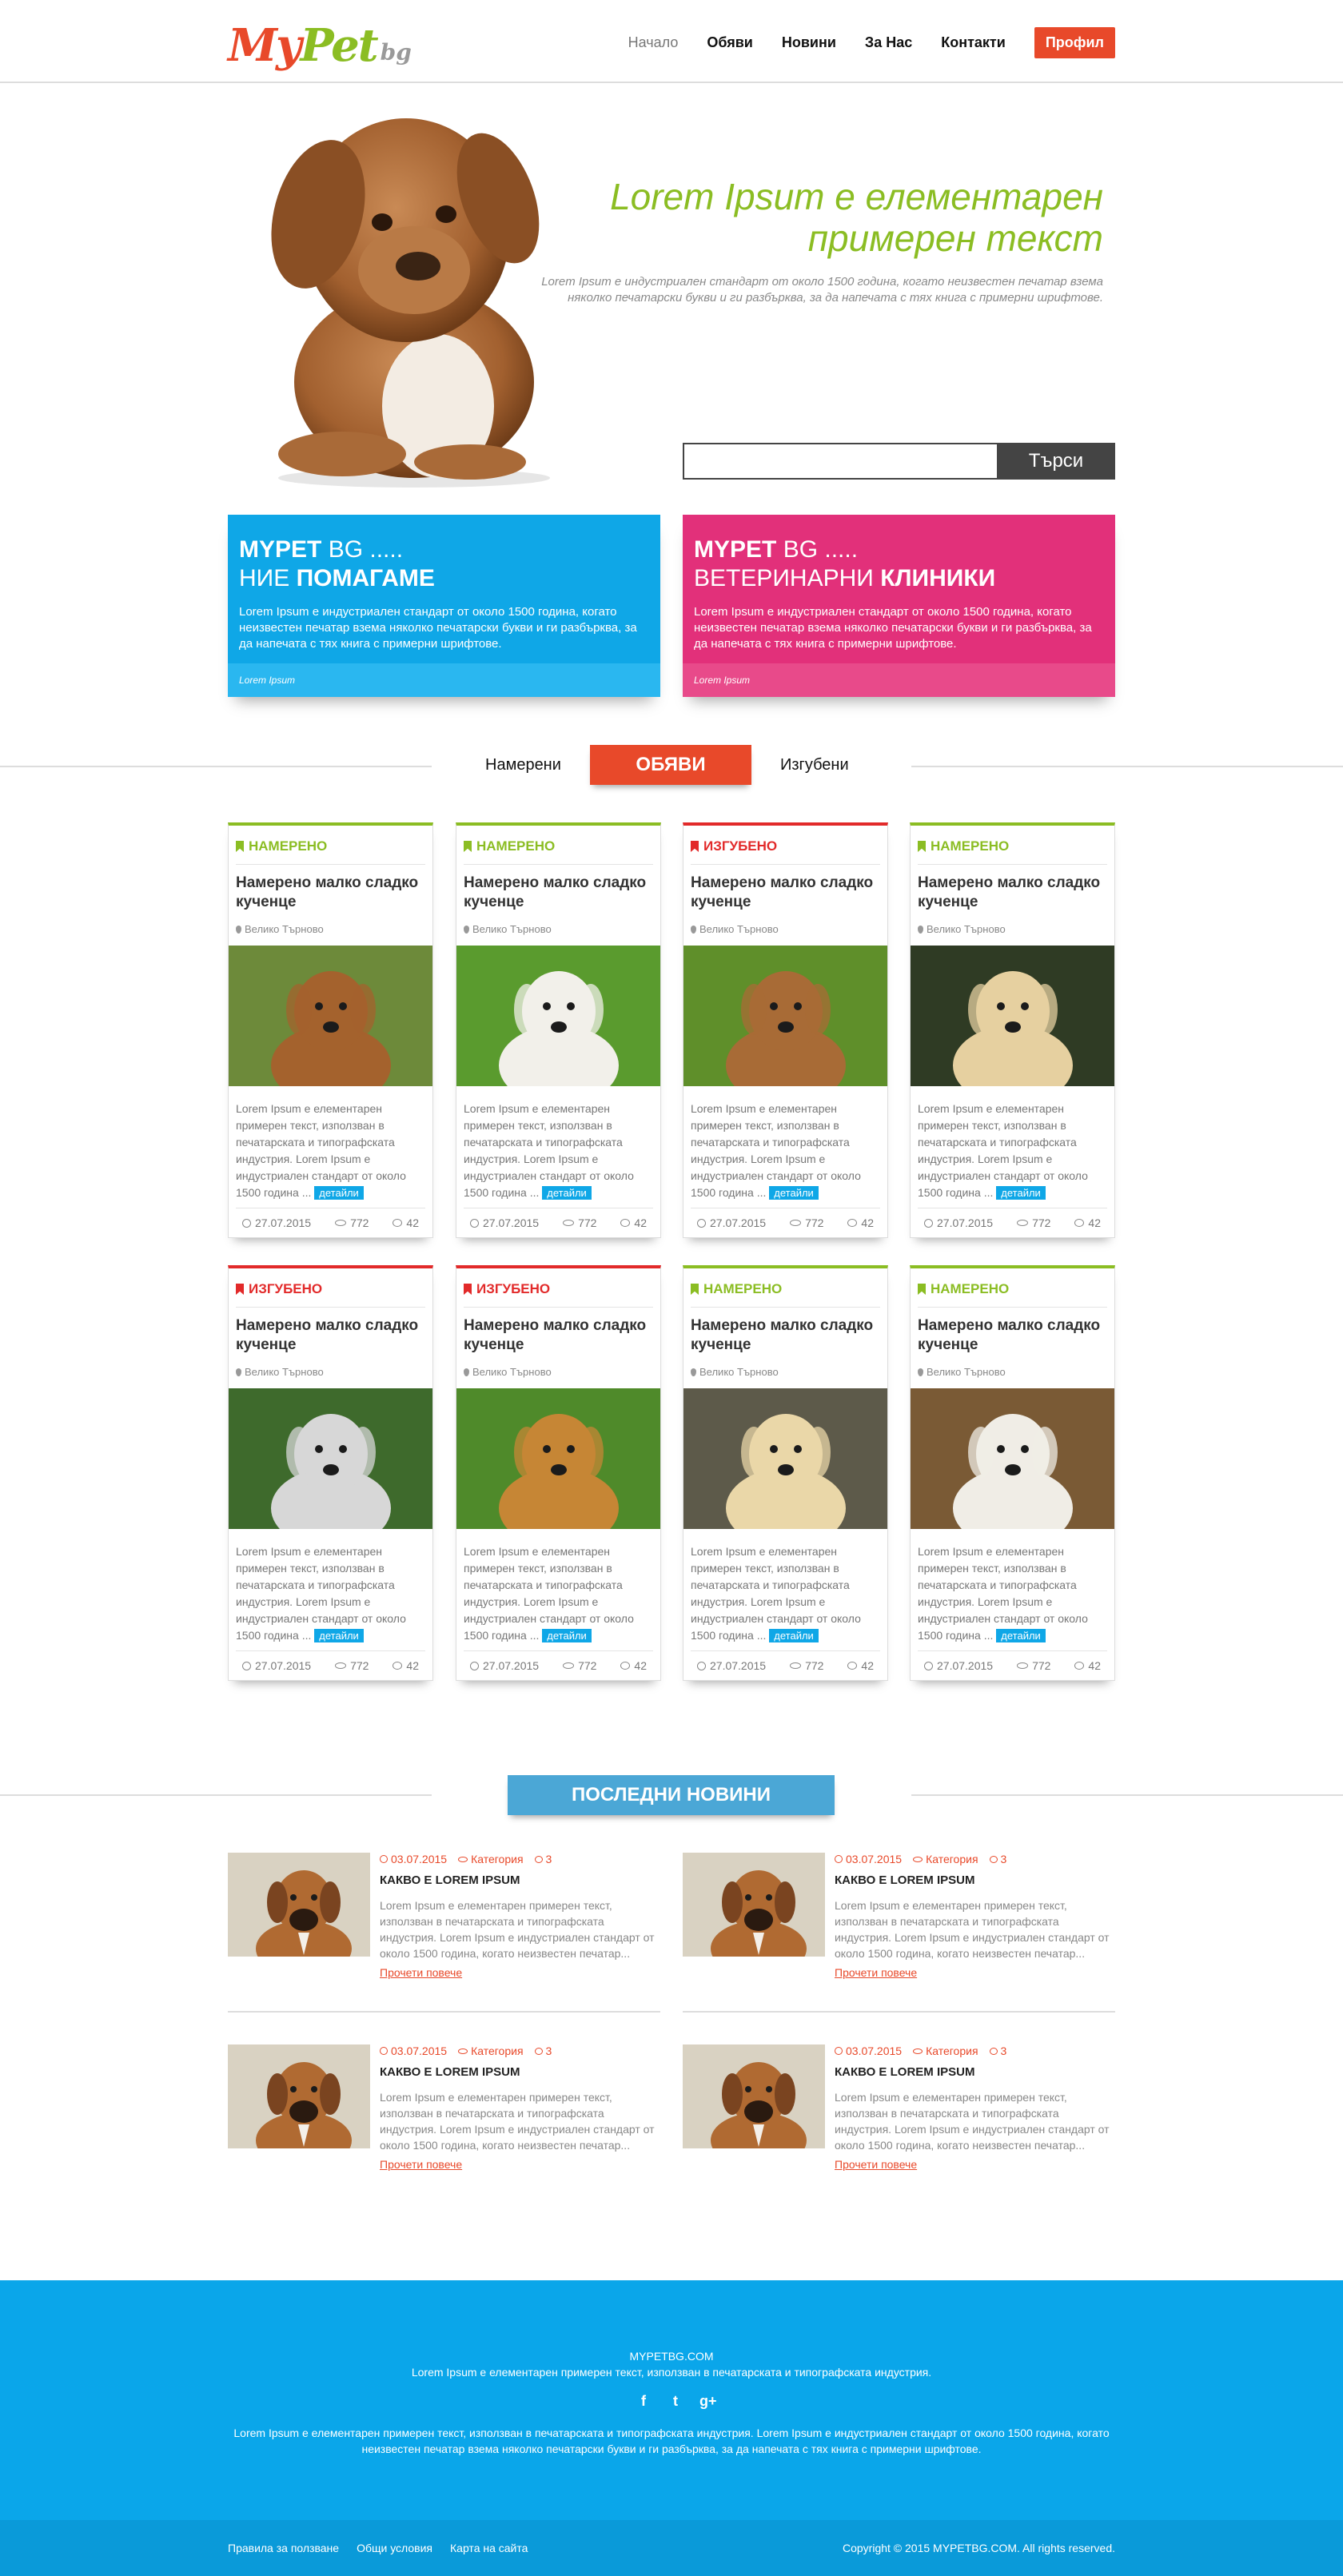  I want to click on card-status-label: НАМЕРЕНО, so click(288, 846).